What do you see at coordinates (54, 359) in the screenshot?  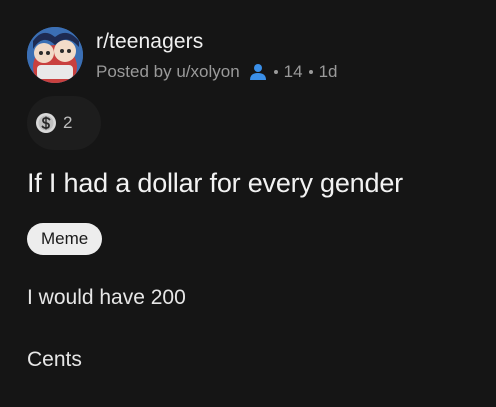 I see `post-body-line: Cents` at bounding box center [54, 359].